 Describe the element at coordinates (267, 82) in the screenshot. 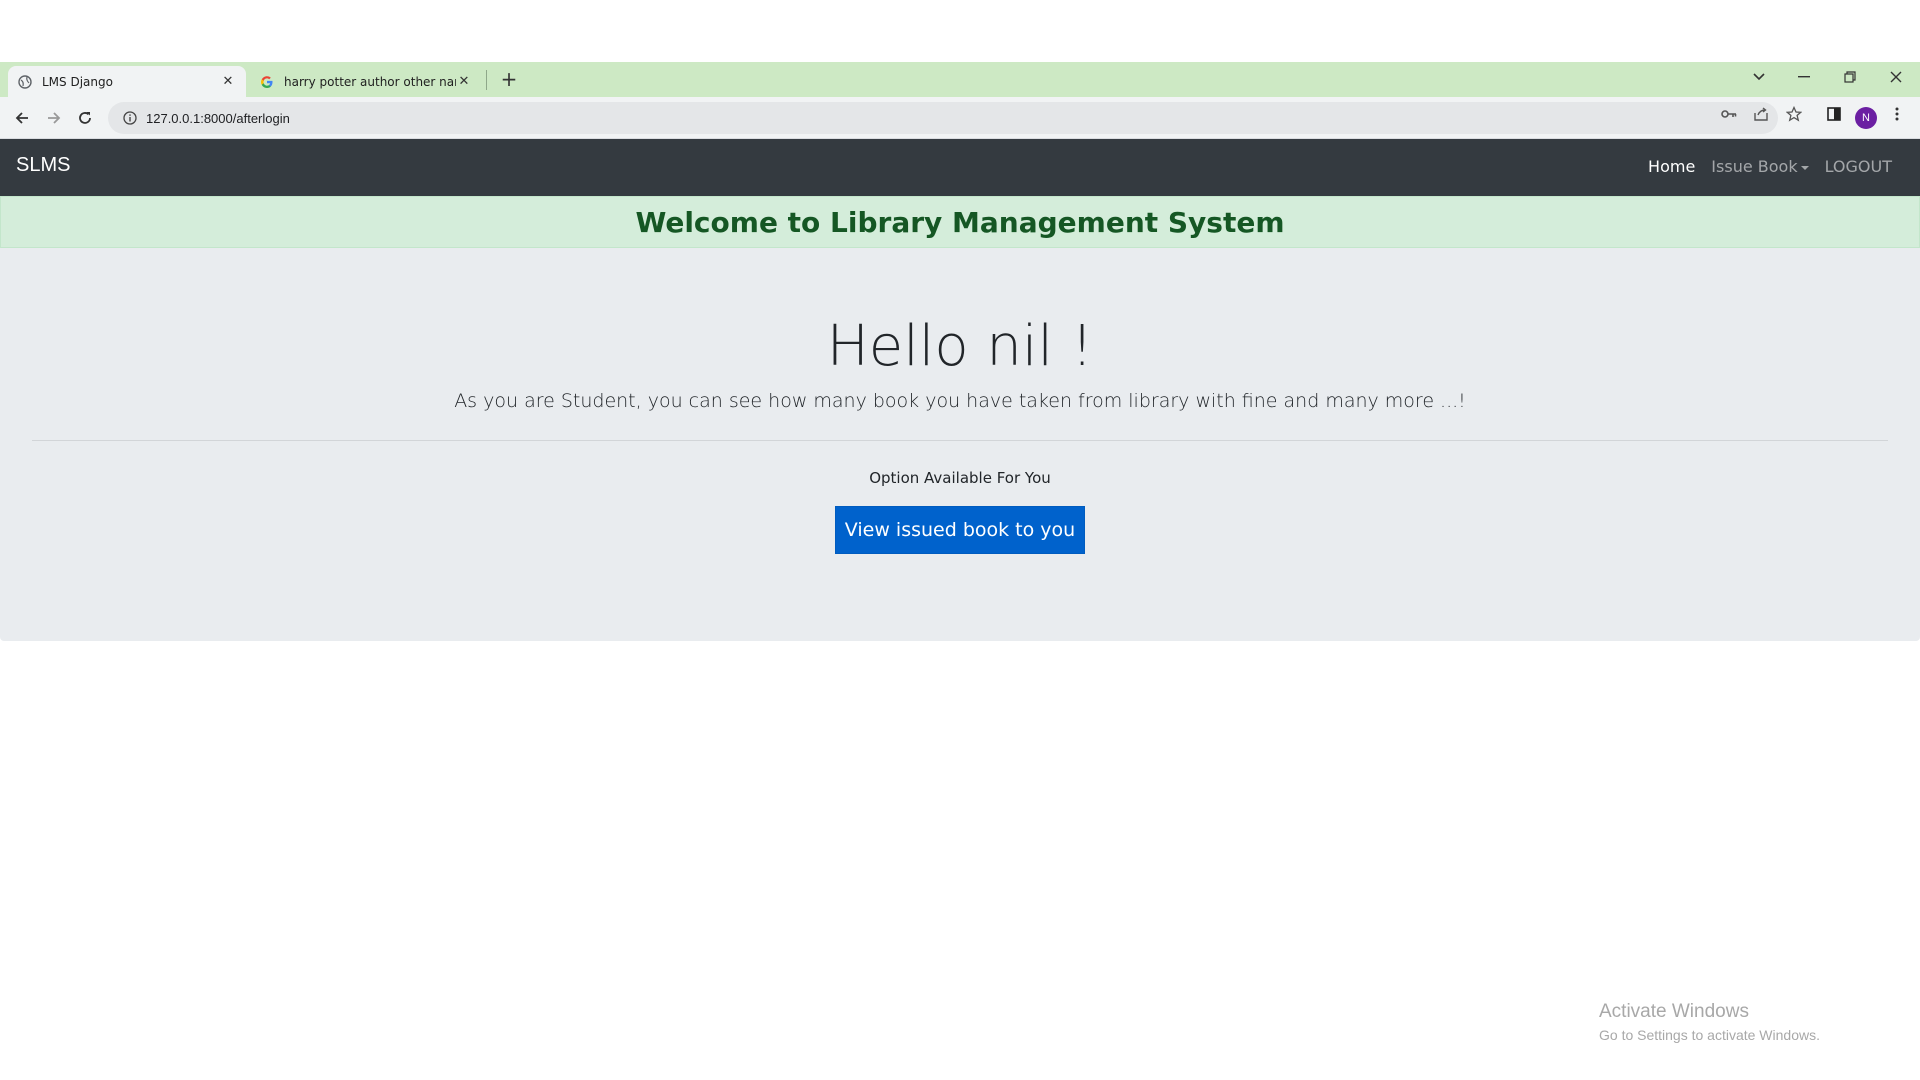

I see `google-icon` at that location.